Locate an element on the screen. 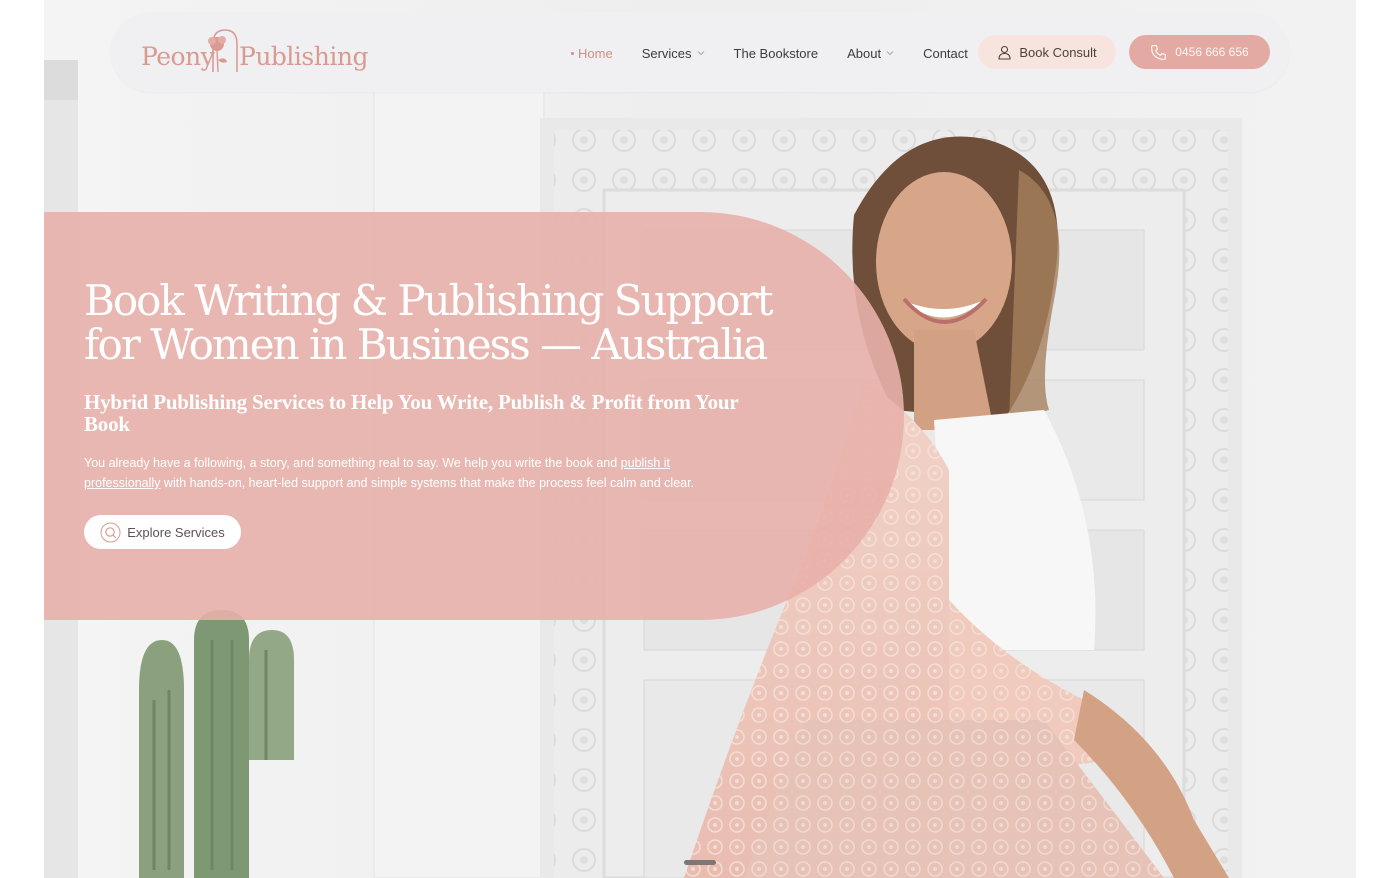  nav-item-label: The Bookstore is located at coordinates (776, 53).